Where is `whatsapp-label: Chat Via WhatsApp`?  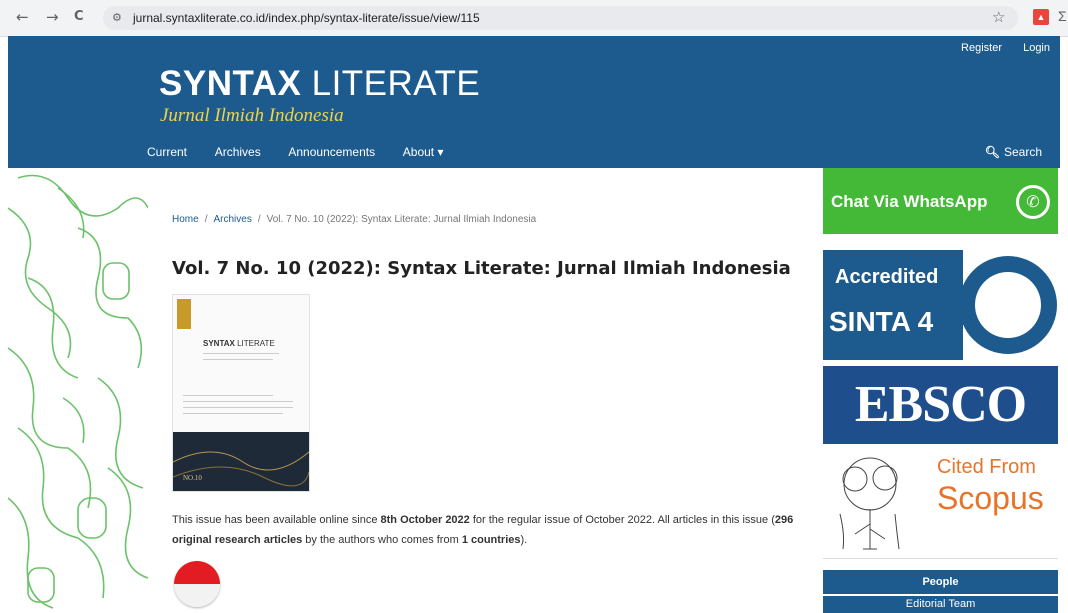 whatsapp-label: Chat Via WhatsApp is located at coordinates (909, 201).